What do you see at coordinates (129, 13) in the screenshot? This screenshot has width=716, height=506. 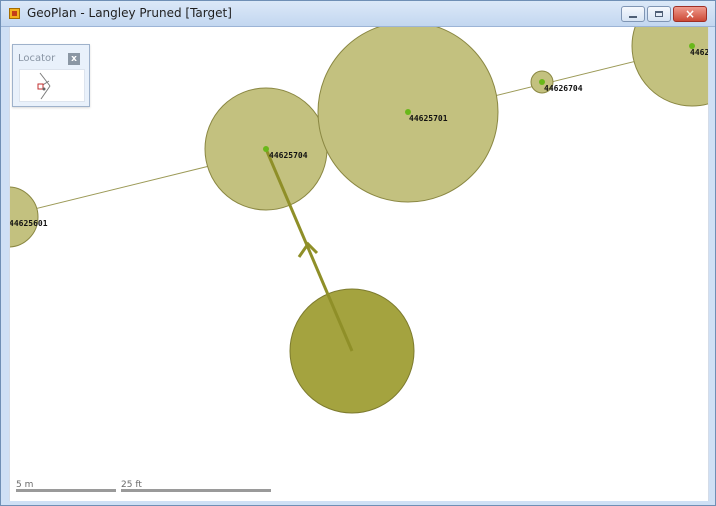 I see `window-title: GeoPlan - Langley Pruned [Target]` at bounding box center [129, 13].